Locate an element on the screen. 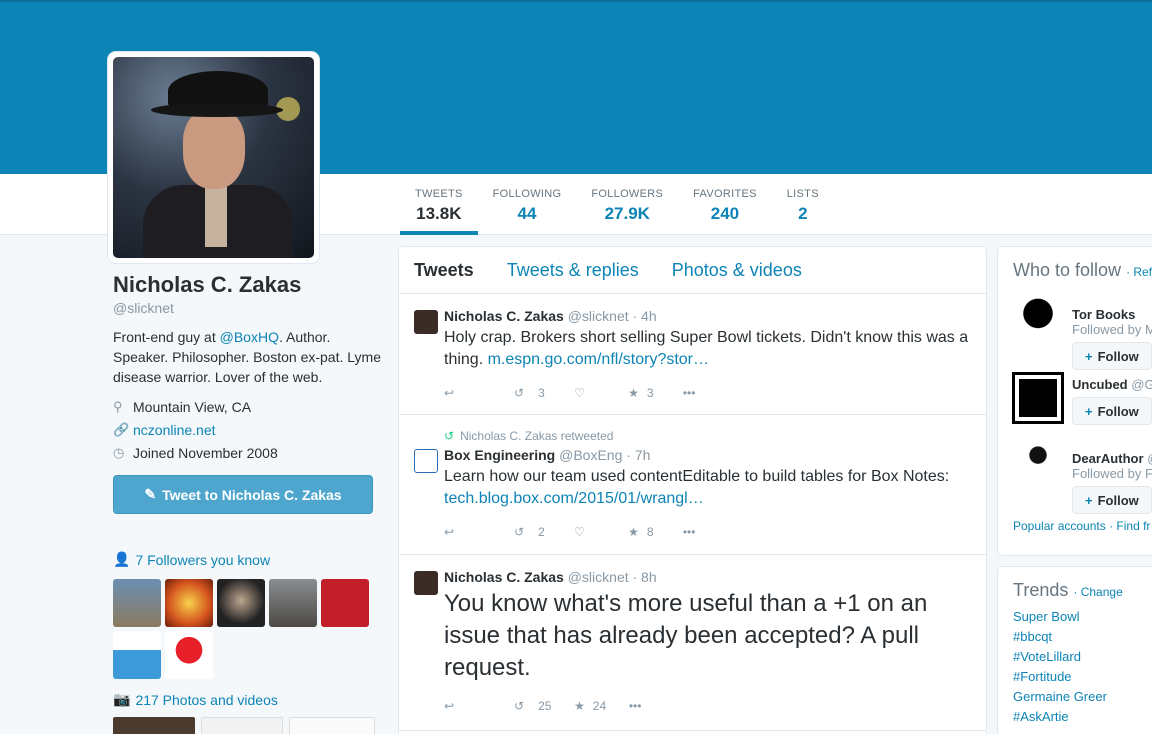 The height and width of the screenshot is (734, 1152). profile-handle: @slicknet is located at coordinates (248, 308).